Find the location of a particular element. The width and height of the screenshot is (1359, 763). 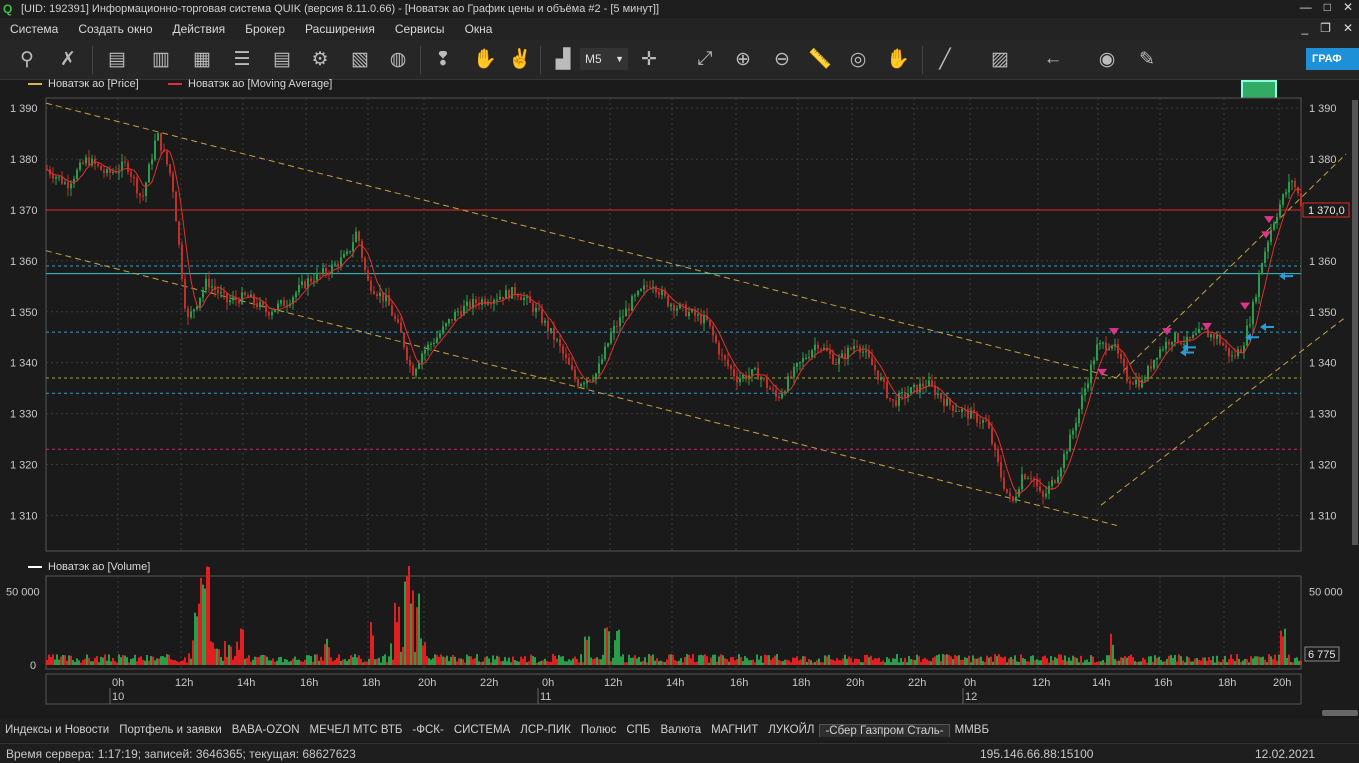

vertical-scrollbar is located at coordinates (1355, 322).